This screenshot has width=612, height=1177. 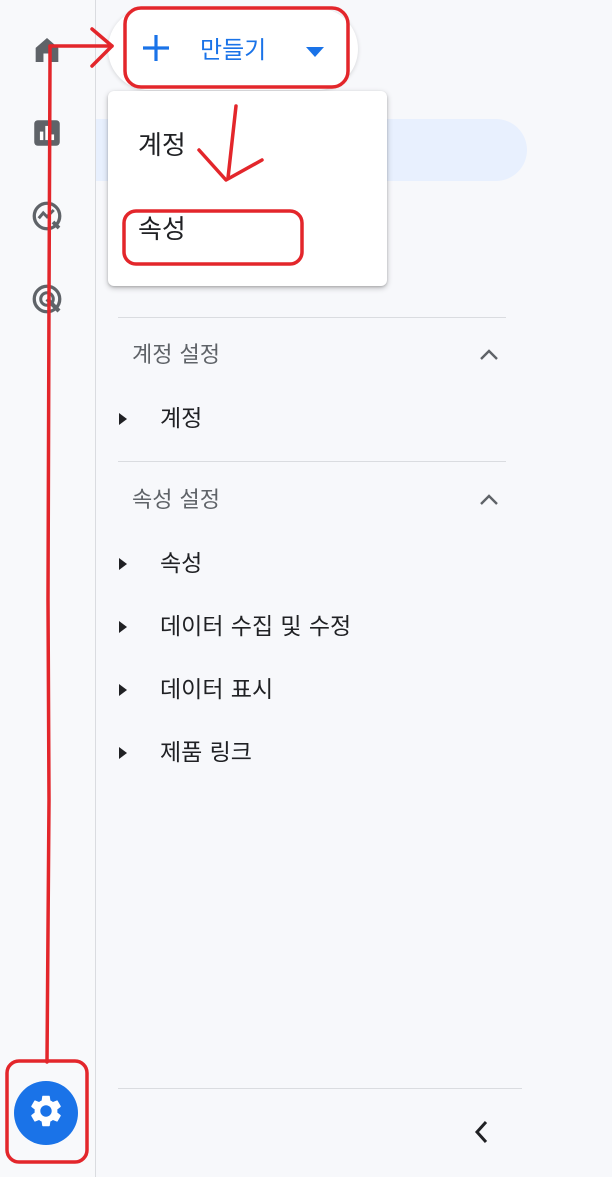 I want to click on nav-item-data-display: 데이터 표시, so click(x=318, y=691).